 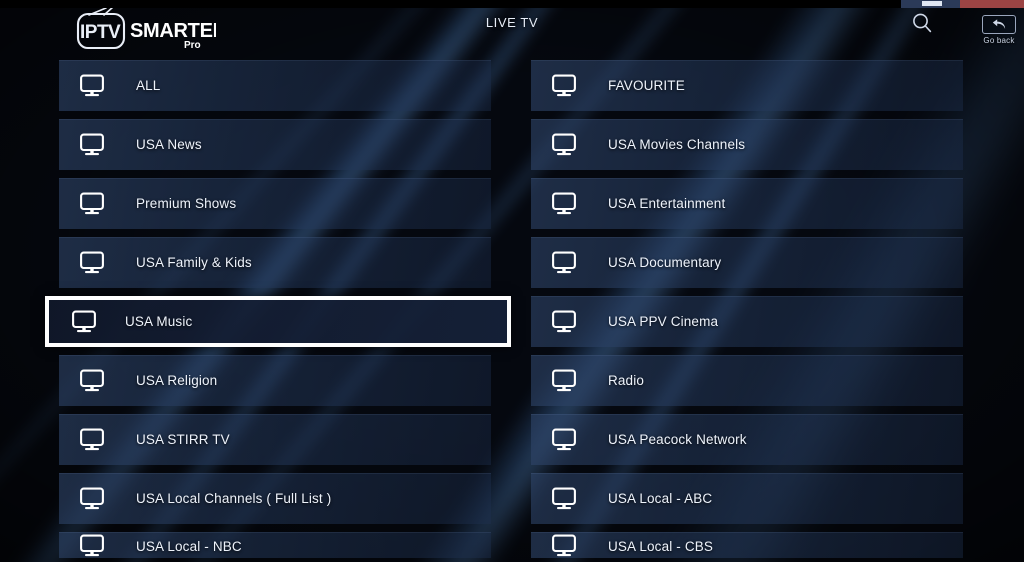 What do you see at coordinates (747, 380) in the screenshot?
I see `category-tile: Radio` at bounding box center [747, 380].